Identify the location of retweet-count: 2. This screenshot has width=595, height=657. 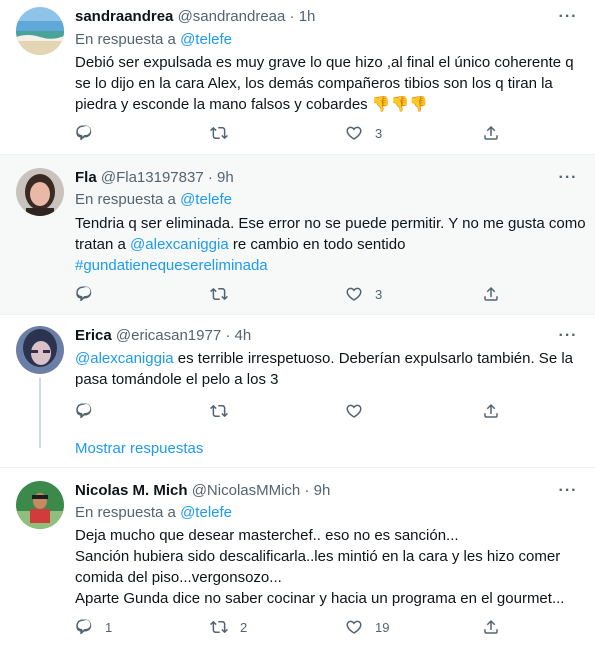
(244, 627).